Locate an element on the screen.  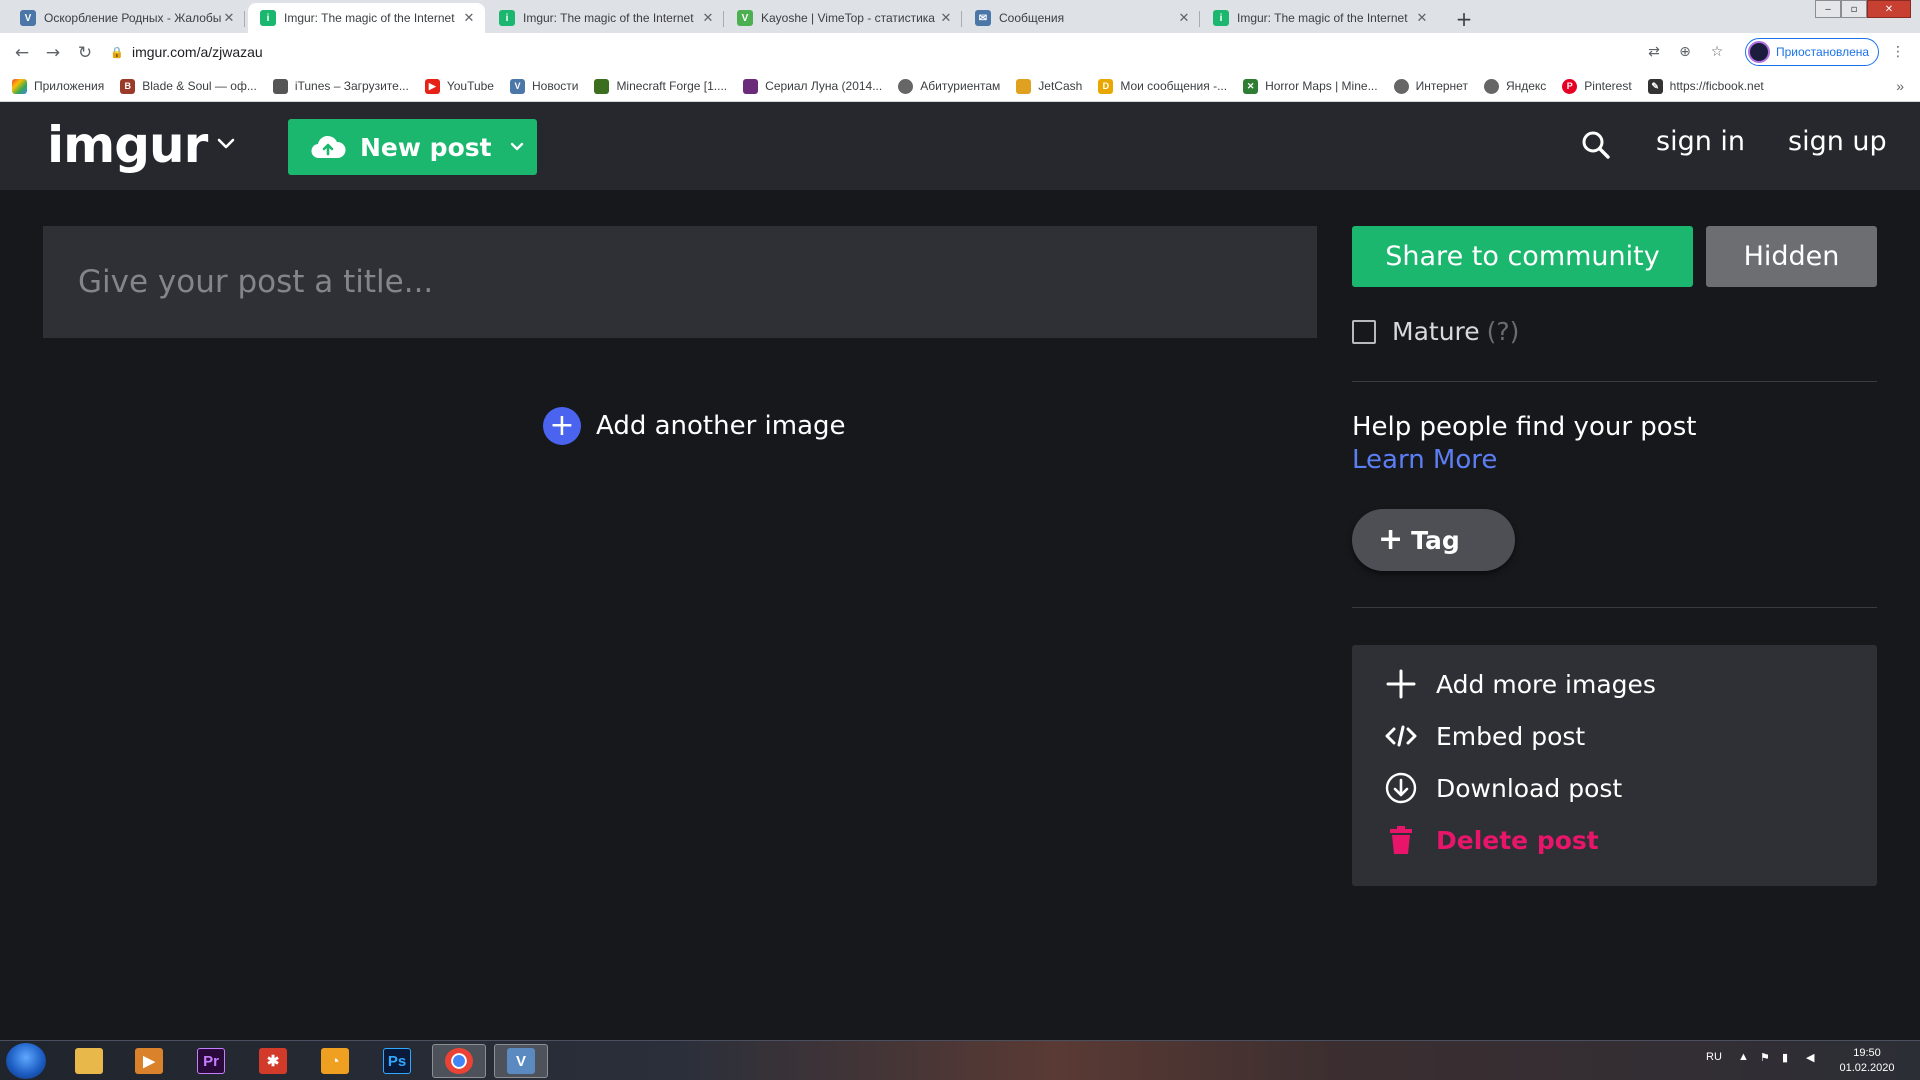
add-another-label: Add another image is located at coordinates (721, 426).